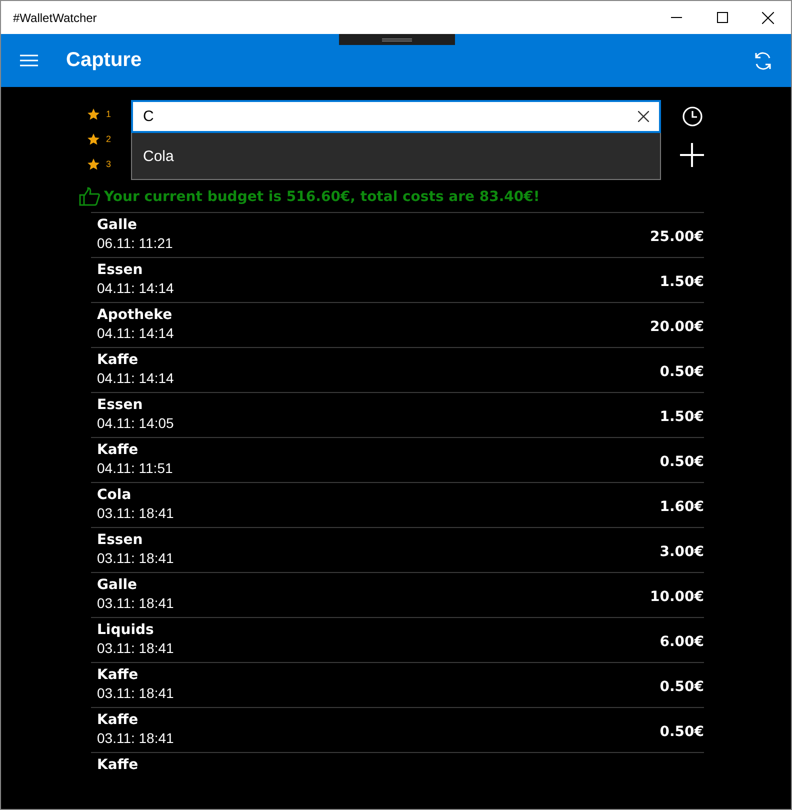 The height and width of the screenshot is (810, 792). Describe the element at coordinates (768, 18) in the screenshot. I see `close-icon` at that location.